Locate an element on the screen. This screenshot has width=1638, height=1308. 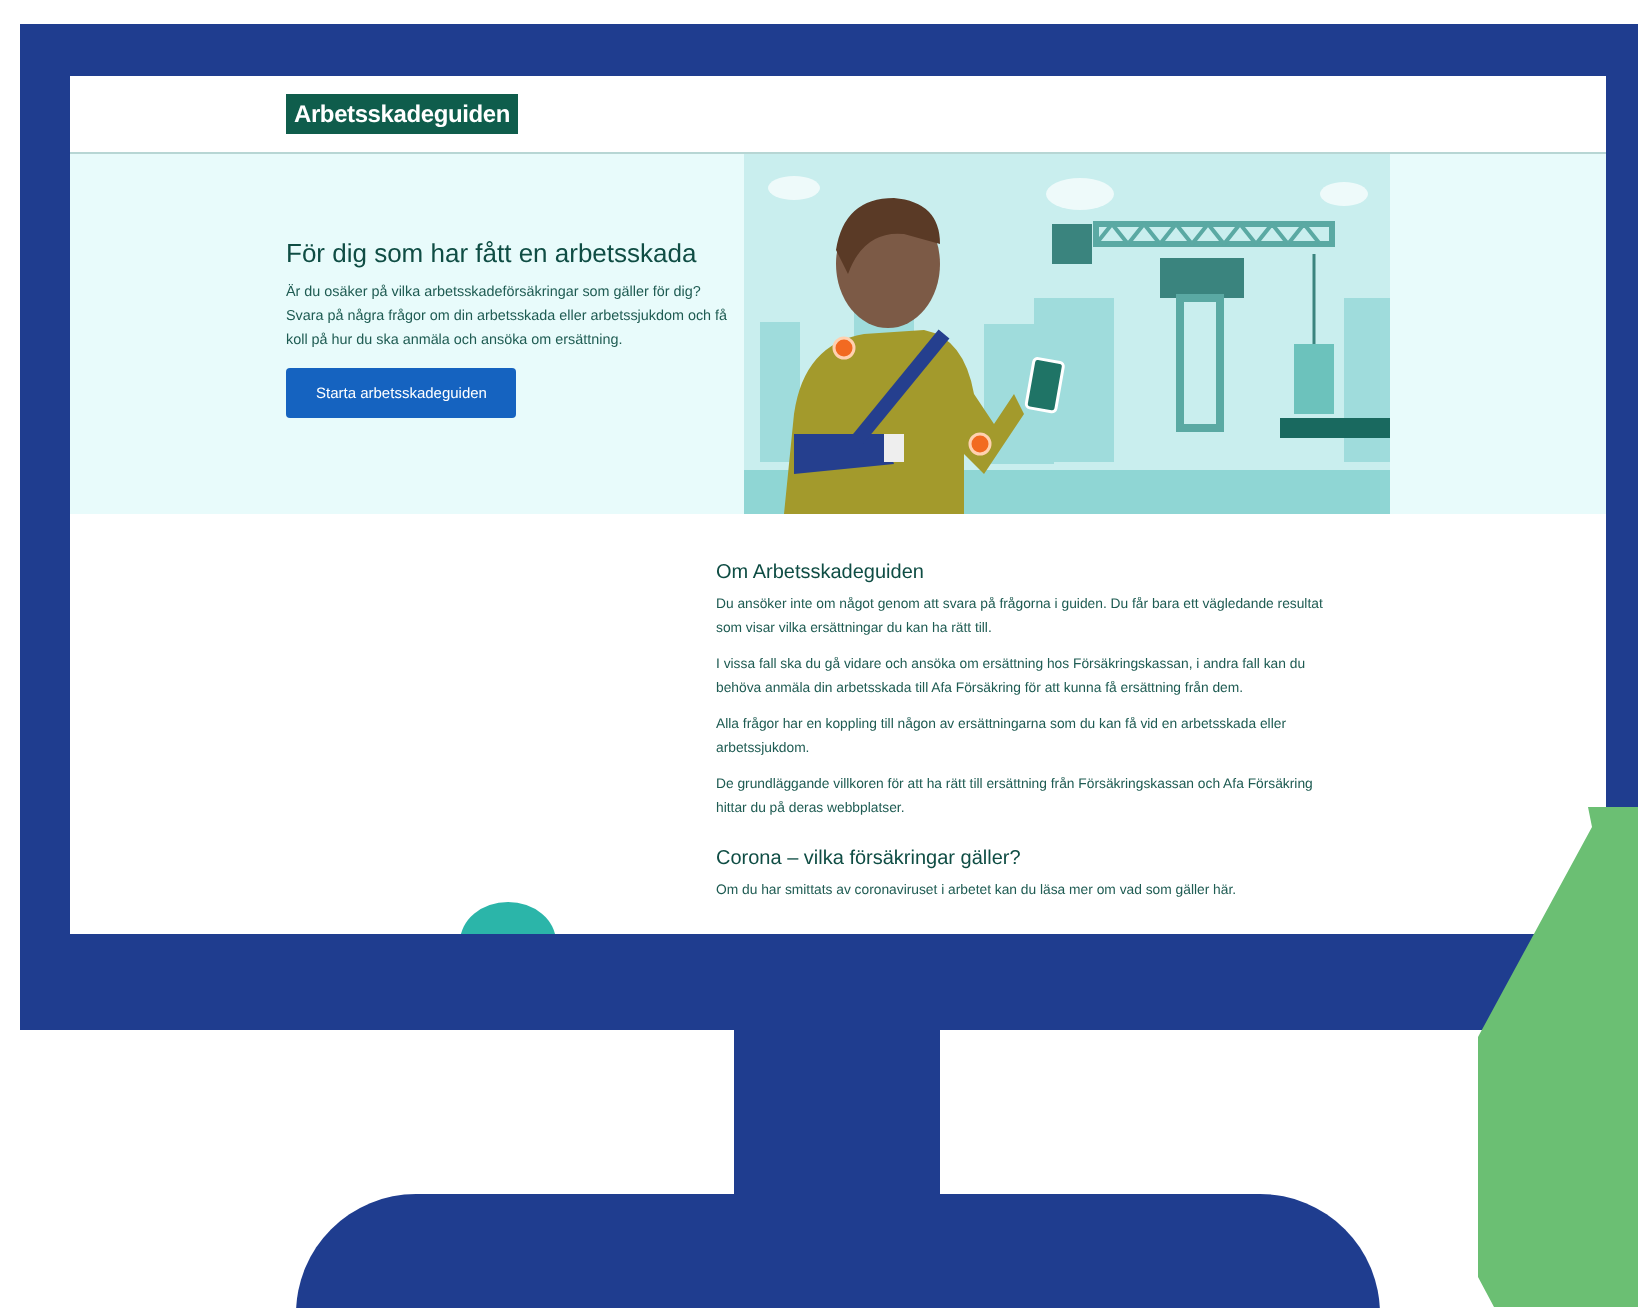
hero-title: För dig som har fått en arbetsskada is located at coordinates (492, 253).